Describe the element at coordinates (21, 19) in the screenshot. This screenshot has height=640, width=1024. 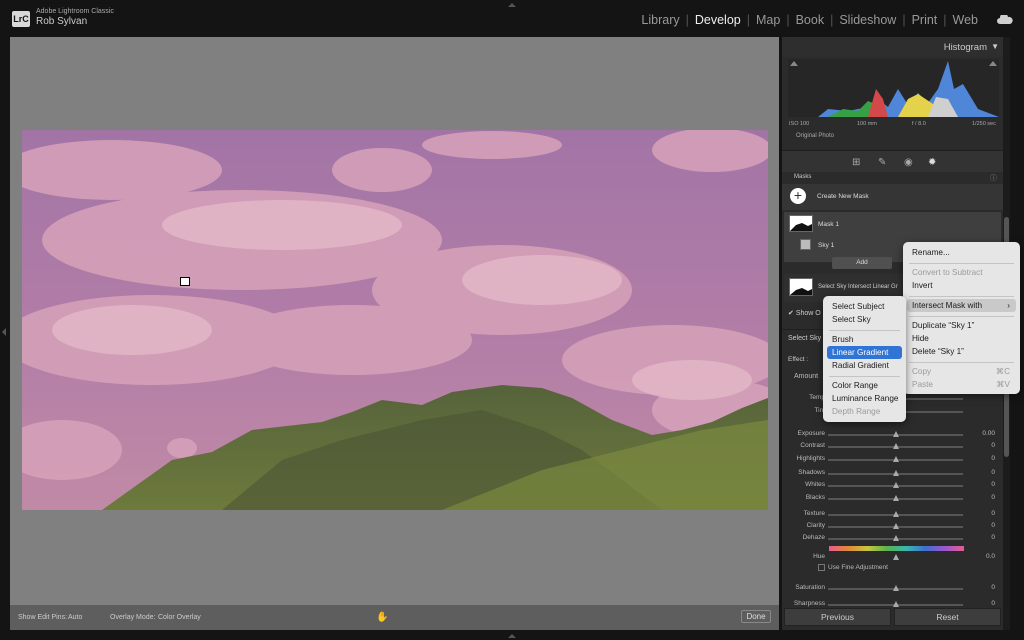
I see `app-logo: LrC` at that location.